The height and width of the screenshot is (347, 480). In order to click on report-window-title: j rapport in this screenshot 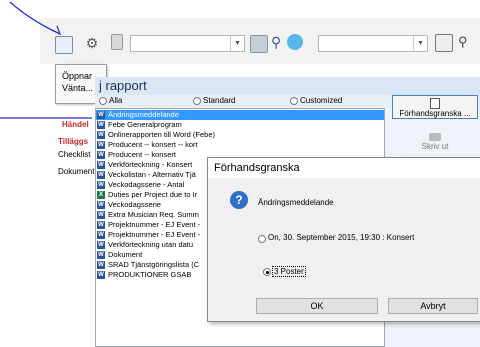, I will do `click(287, 86)`.